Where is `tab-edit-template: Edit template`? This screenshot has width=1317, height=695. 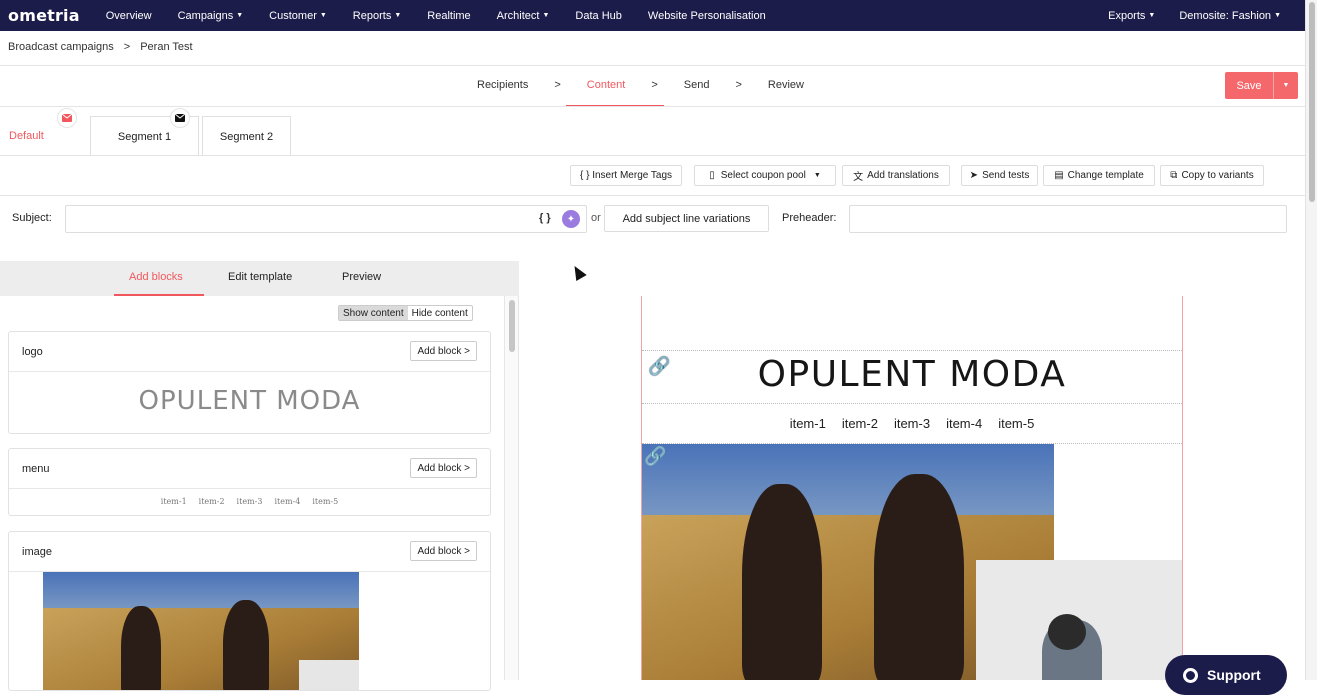 tab-edit-template: Edit template is located at coordinates (260, 277).